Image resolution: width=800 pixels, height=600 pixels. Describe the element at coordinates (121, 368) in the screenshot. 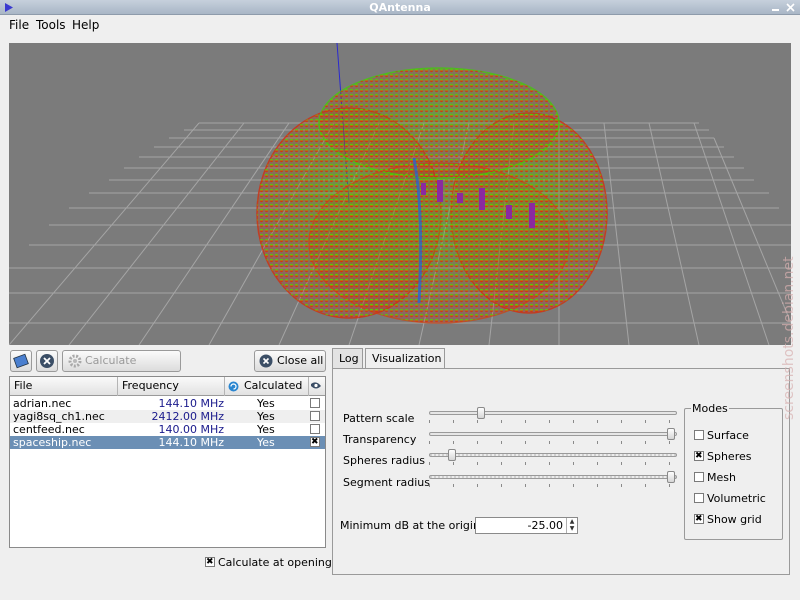

I see `calculate-patterns-button: Calculate patterns` at that location.